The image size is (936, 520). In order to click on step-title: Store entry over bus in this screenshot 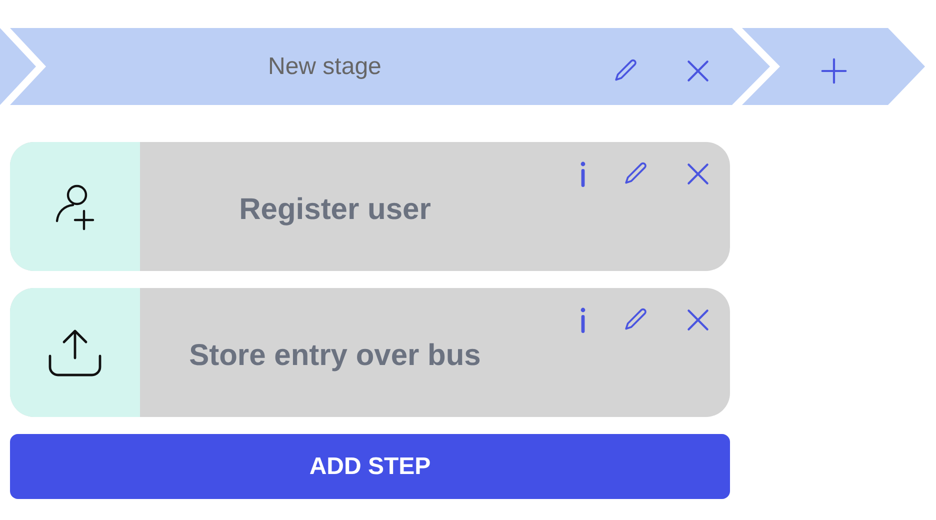, I will do `click(335, 356)`.